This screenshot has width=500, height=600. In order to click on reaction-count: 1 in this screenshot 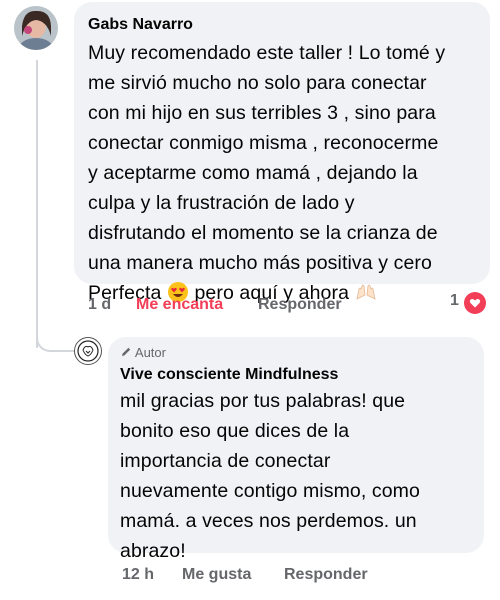, I will do `click(454, 301)`.